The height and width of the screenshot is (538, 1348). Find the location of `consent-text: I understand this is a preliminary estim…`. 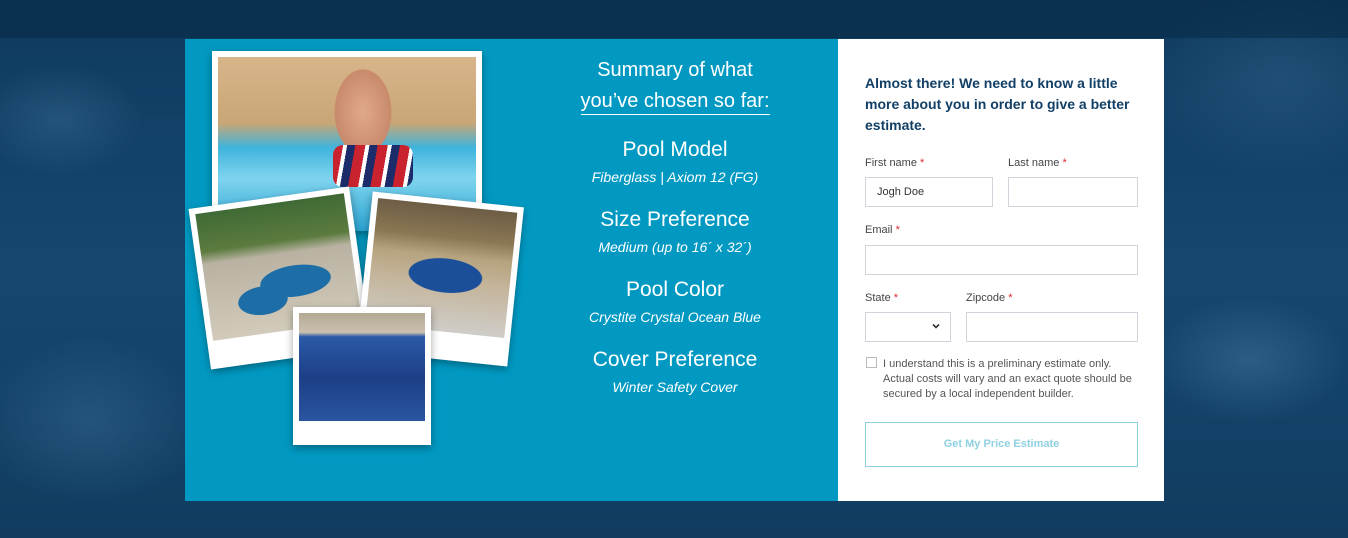

consent-text: I understand this is a preliminary estim… is located at coordinates (1007, 379).